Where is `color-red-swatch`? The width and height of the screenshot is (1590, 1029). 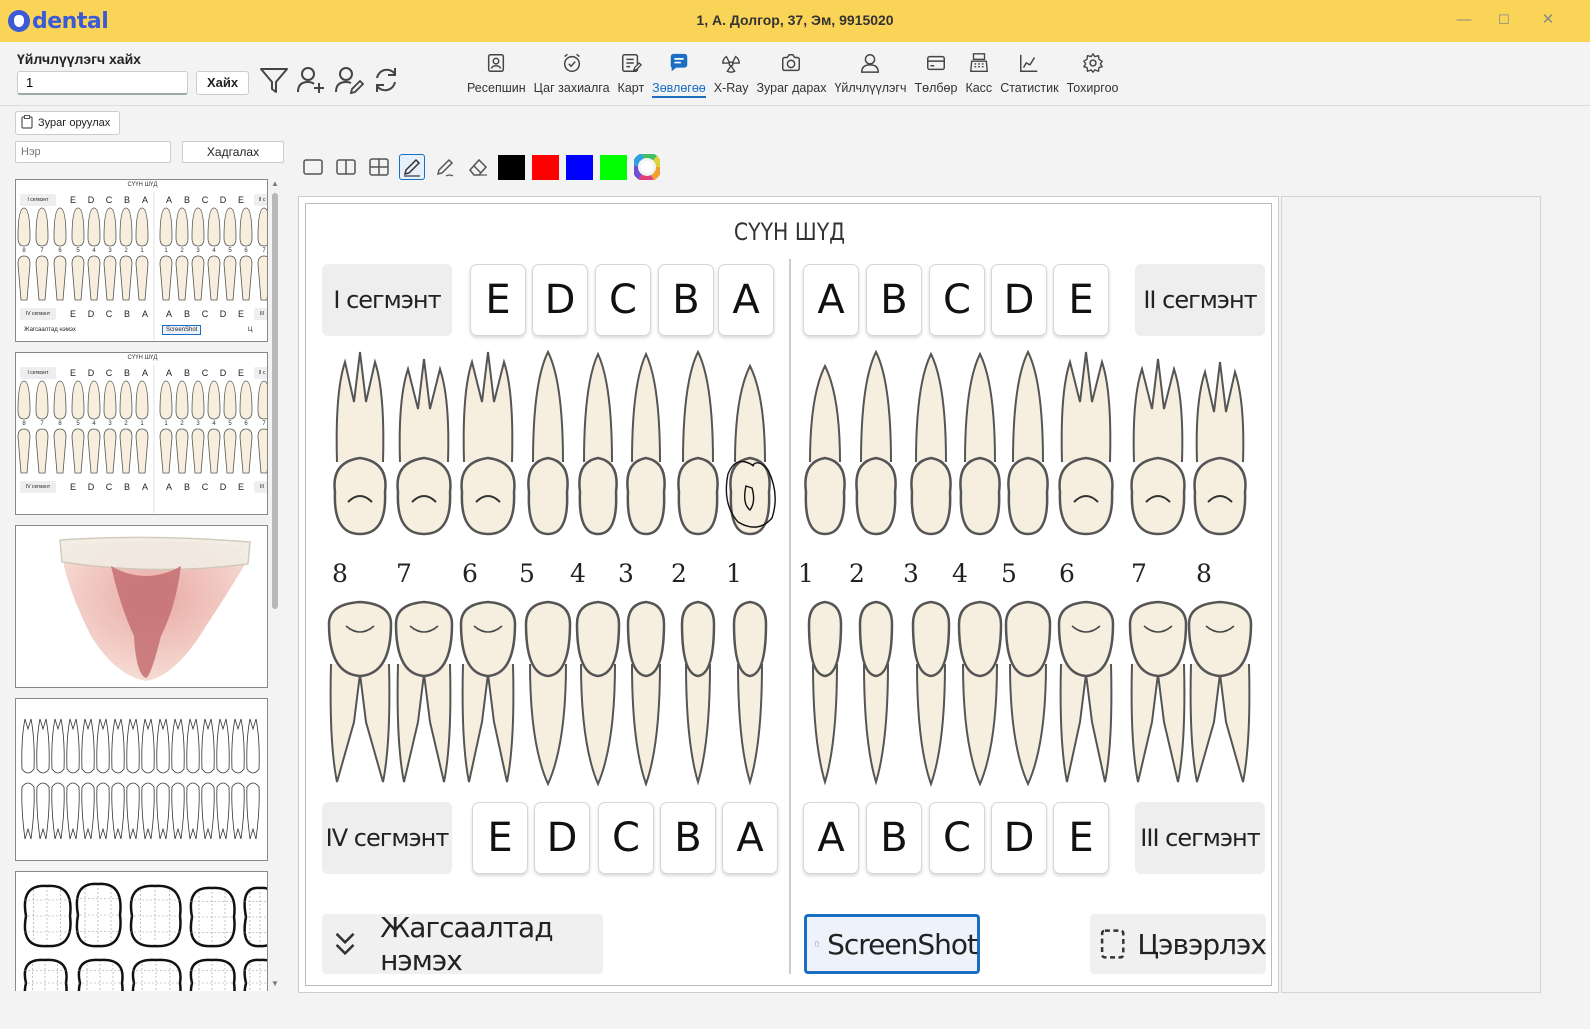 color-red-swatch is located at coordinates (545, 167).